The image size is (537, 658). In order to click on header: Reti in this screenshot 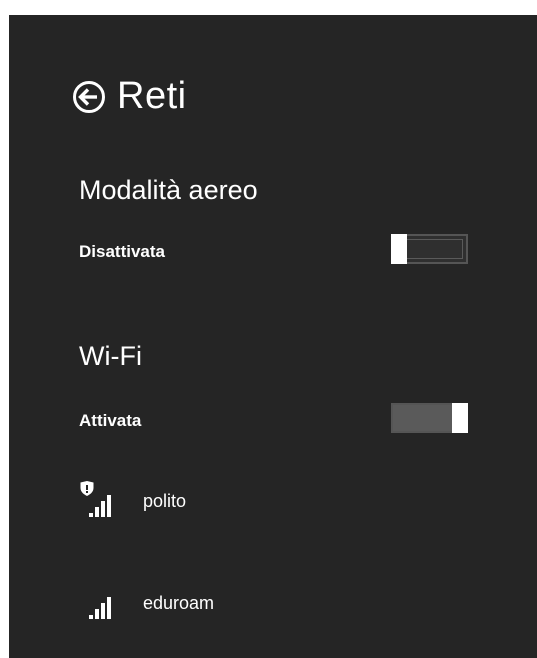, I will do `click(129, 96)`.